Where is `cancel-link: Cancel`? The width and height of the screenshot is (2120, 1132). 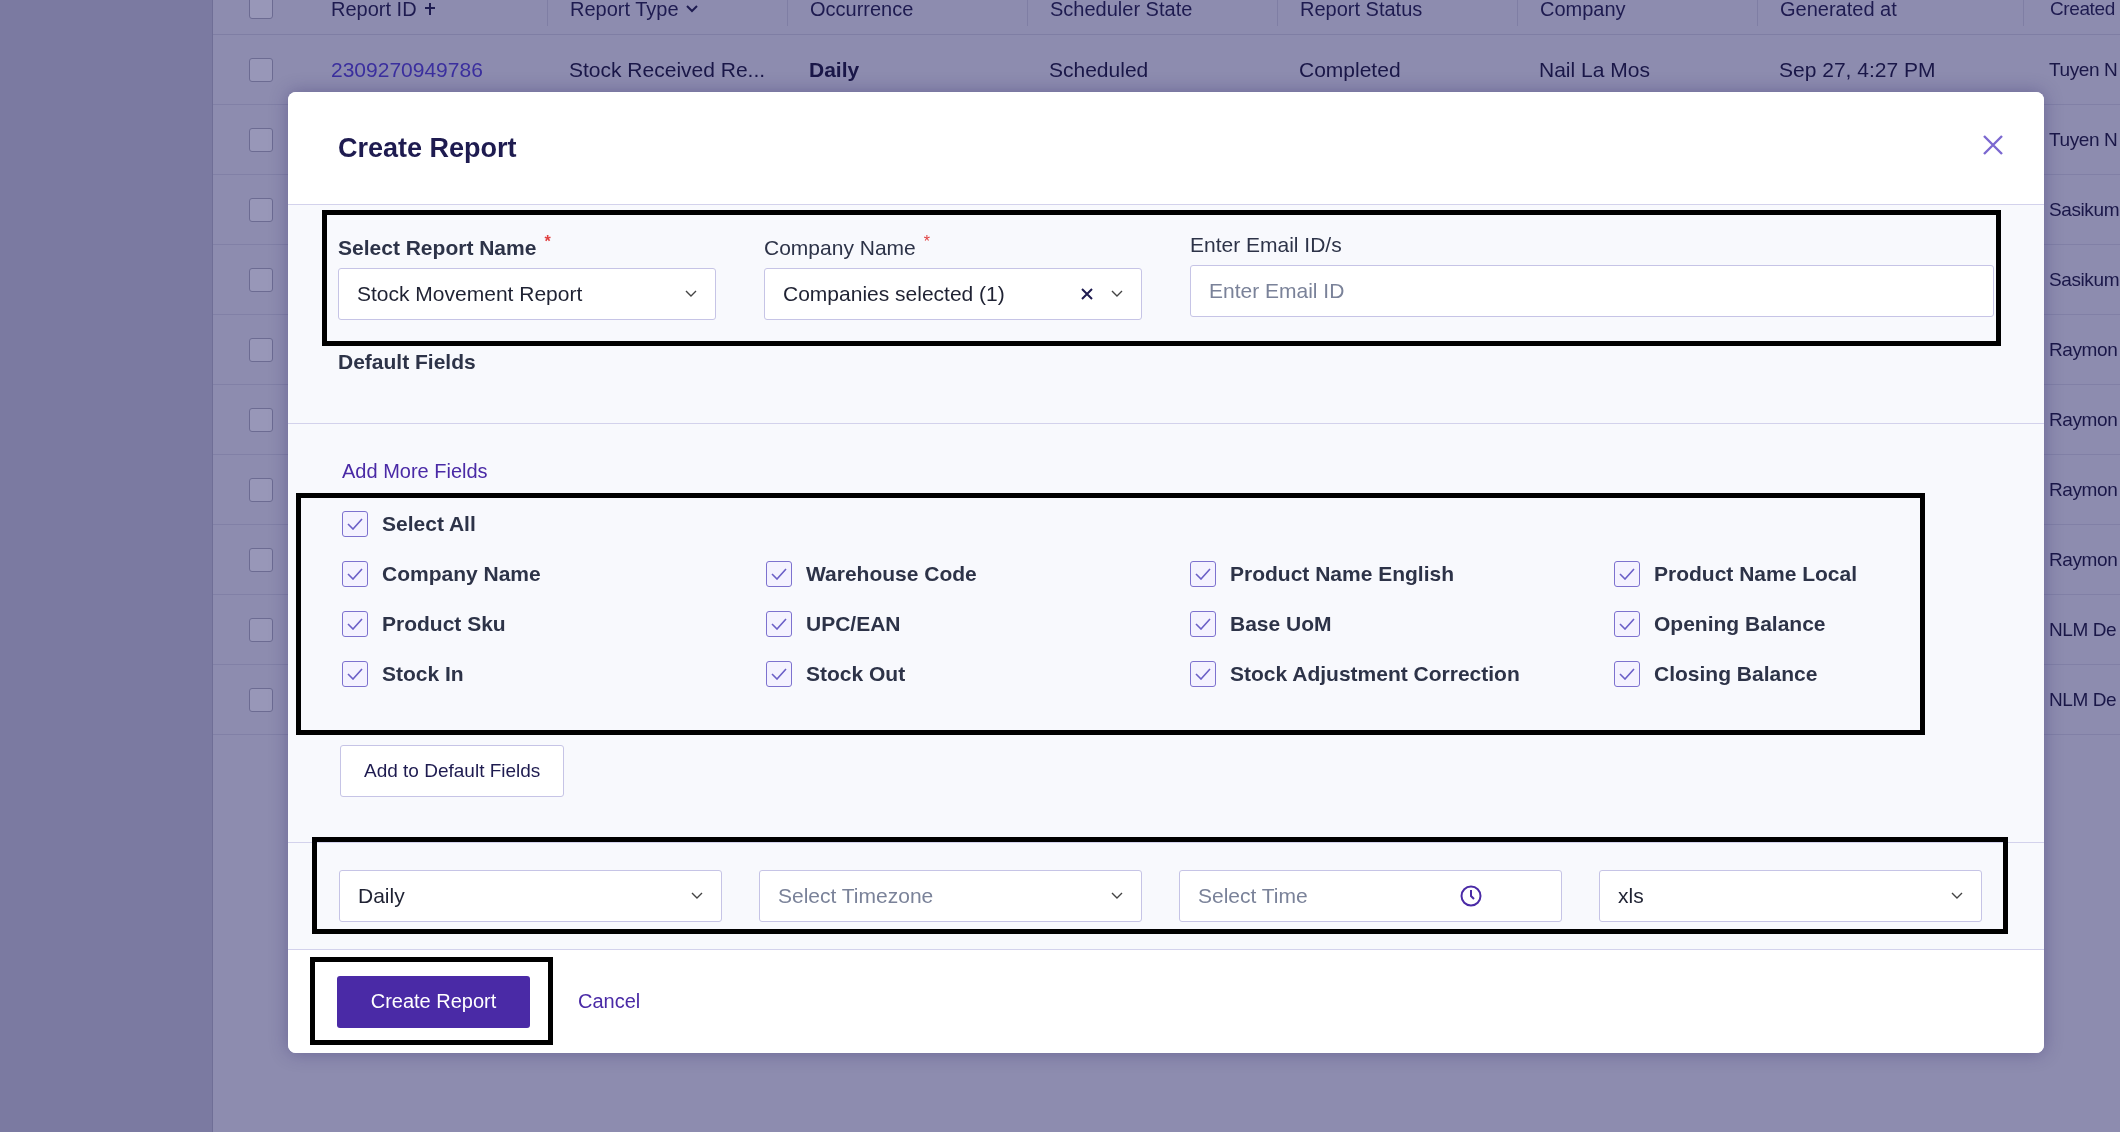 cancel-link: Cancel is located at coordinates (609, 1001).